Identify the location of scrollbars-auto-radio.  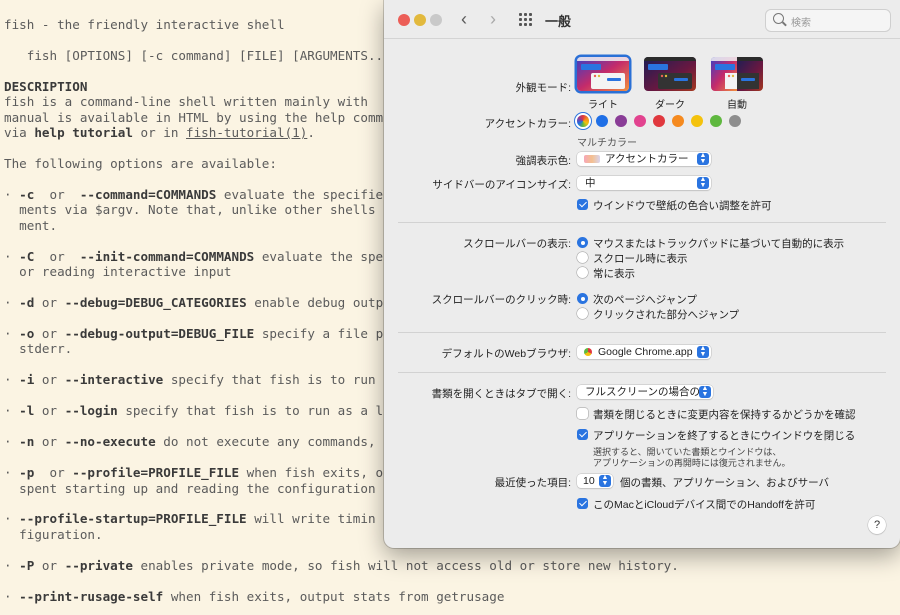
(582, 242).